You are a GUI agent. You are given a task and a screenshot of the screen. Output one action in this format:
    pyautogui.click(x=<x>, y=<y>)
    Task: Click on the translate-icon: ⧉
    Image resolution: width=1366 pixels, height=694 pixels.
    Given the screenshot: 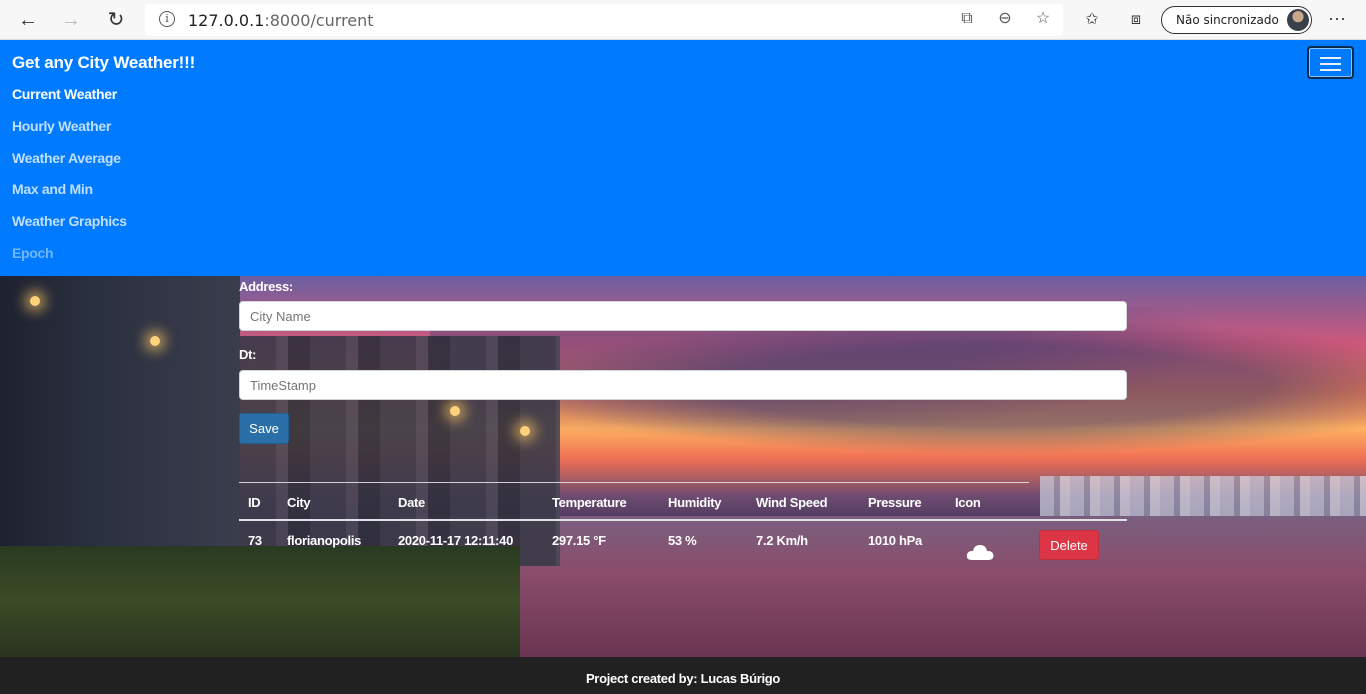 What is the action you would take?
    pyautogui.click(x=967, y=19)
    